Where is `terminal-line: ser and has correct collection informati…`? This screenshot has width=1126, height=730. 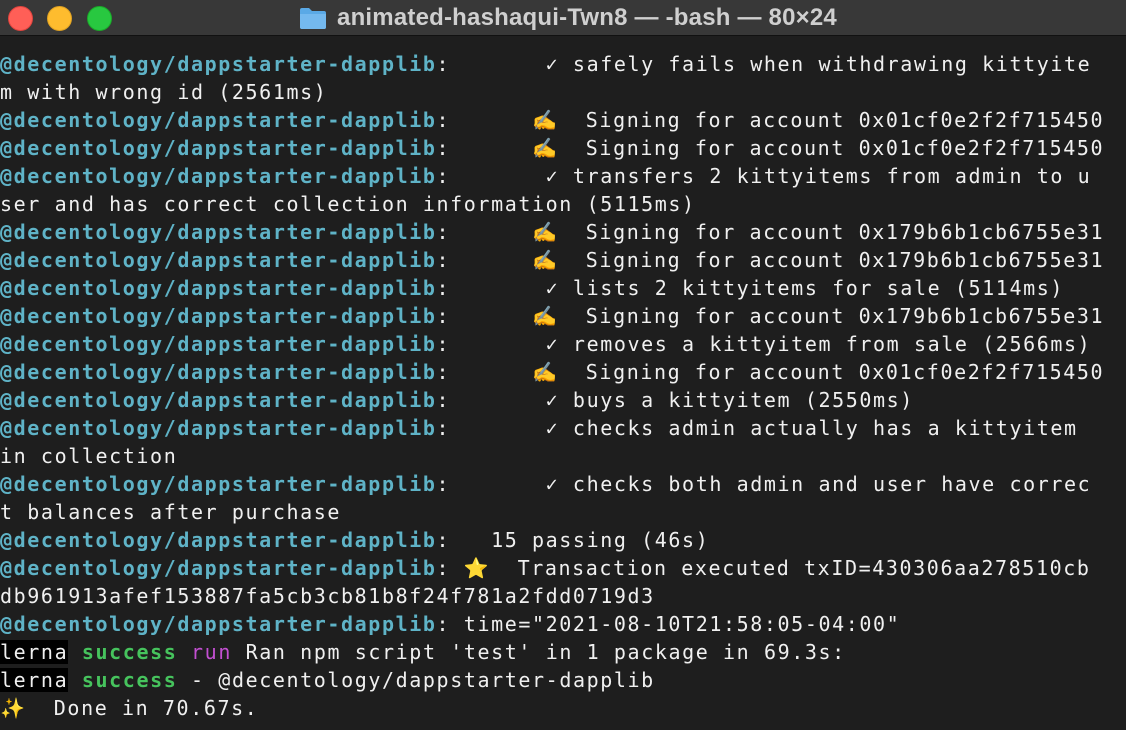 terminal-line: ser and has correct collection informati… is located at coordinates (563, 204).